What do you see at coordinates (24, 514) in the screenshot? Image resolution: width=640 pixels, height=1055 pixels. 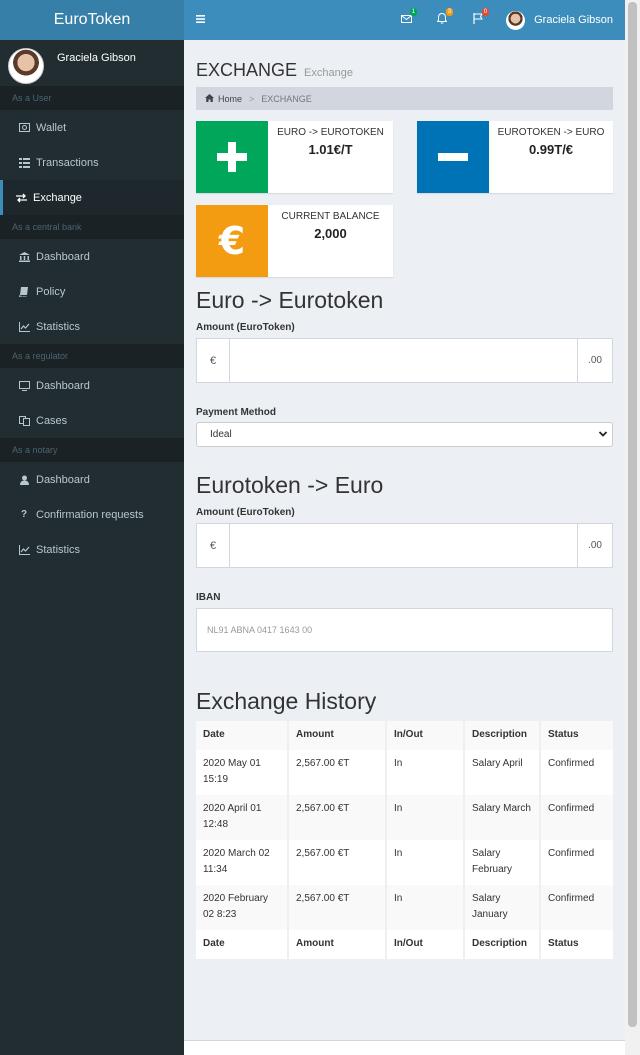 I see `question-icon: ?` at bounding box center [24, 514].